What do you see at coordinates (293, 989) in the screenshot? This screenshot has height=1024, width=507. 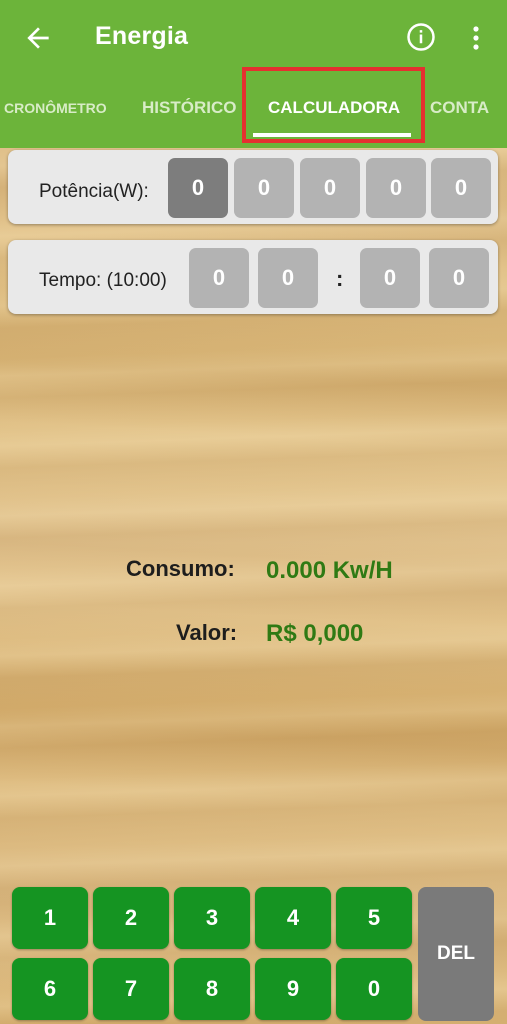 I see `key-9: 9` at bounding box center [293, 989].